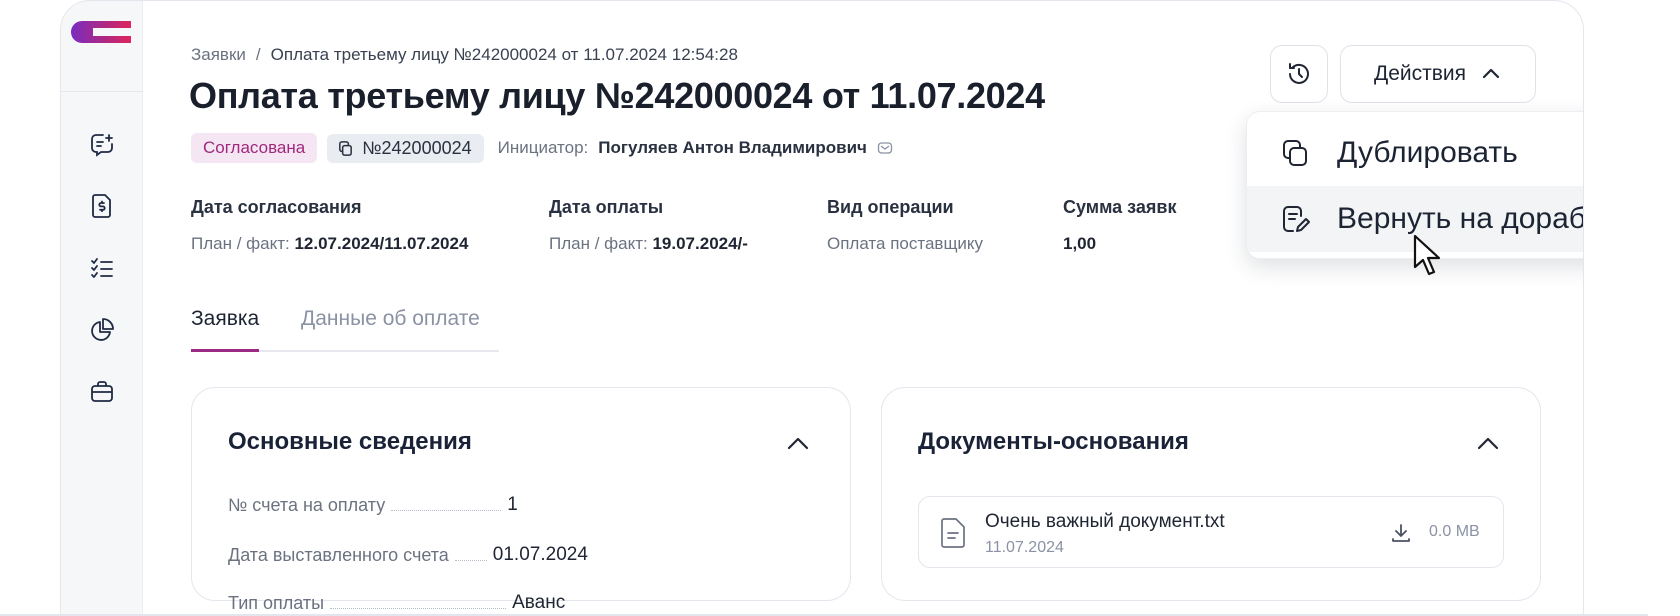 The width and height of the screenshot is (1680, 616). What do you see at coordinates (953, 533) in the screenshot?
I see `file-text-icon` at bounding box center [953, 533].